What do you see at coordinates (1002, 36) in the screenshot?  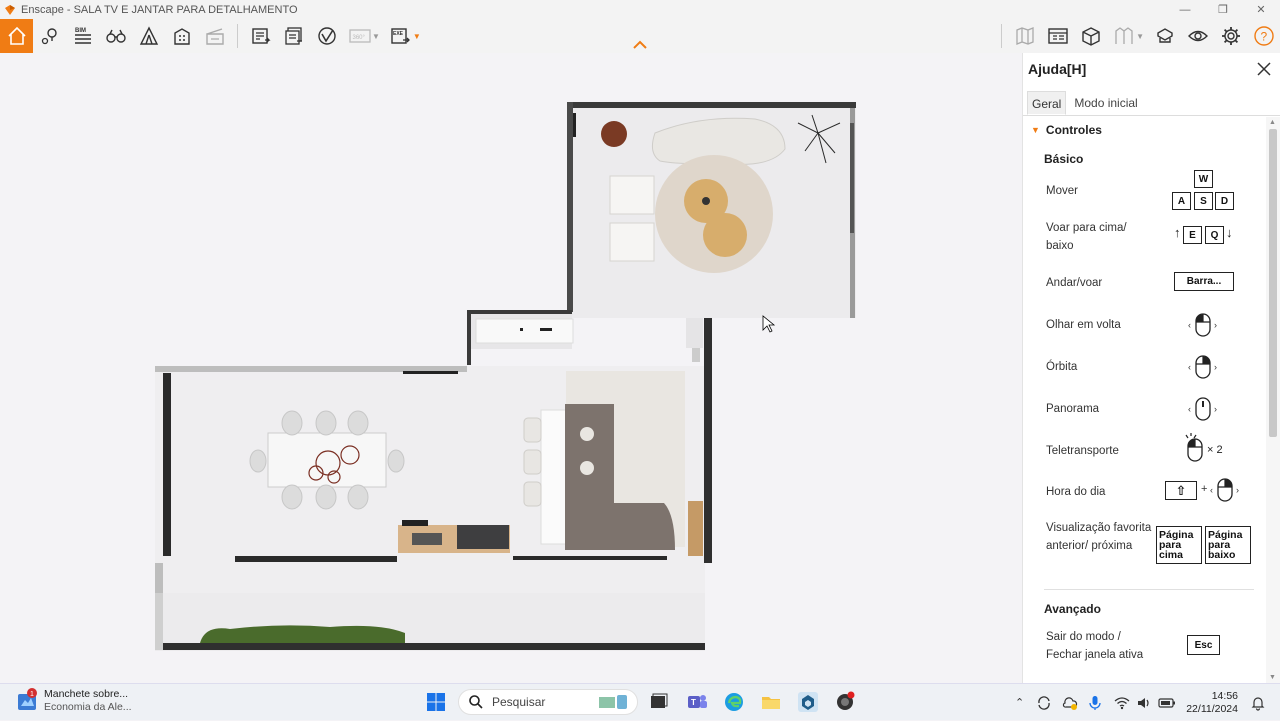 I see `toolbar-separator-right` at bounding box center [1002, 36].